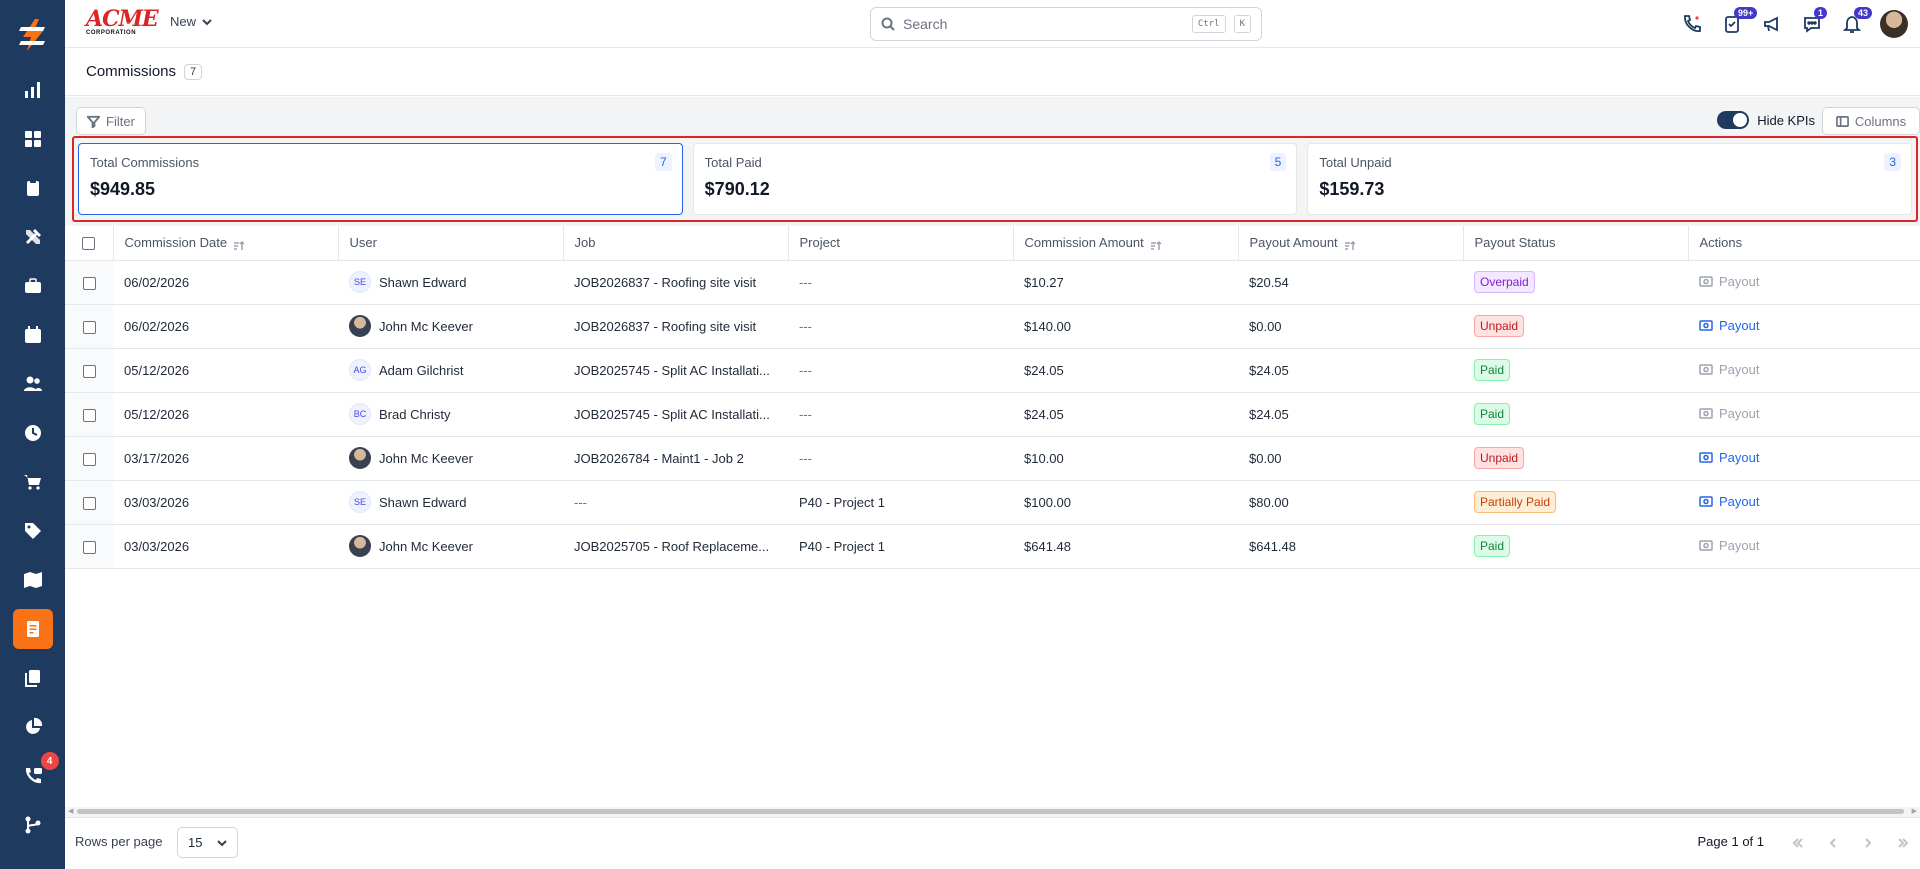 This screenshot has height=869, width=1920. Describe the element at coordinates (1706, 369) in the screenshot. I see `money-icon` at that location.